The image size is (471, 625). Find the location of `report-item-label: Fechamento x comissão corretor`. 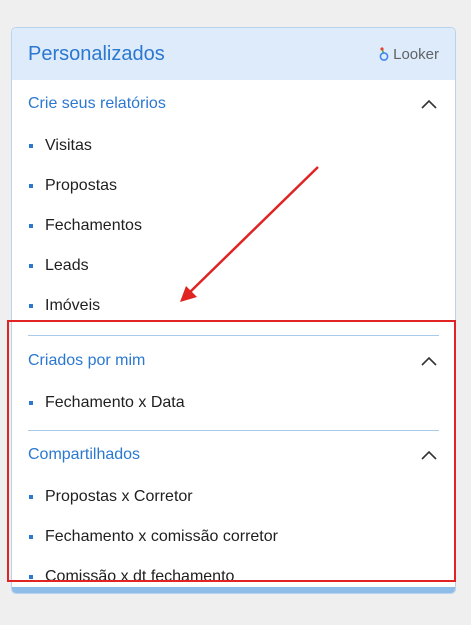

report-item-label: Fechamento x comissão corretor is located at coordinates (161, 536).